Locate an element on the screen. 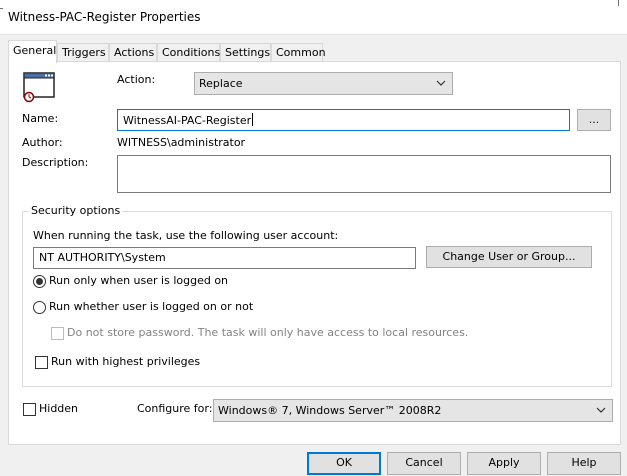 The image size is (627, 476). name-field: WitnessAI-PAC-Register is located at coordinates (343, 120).